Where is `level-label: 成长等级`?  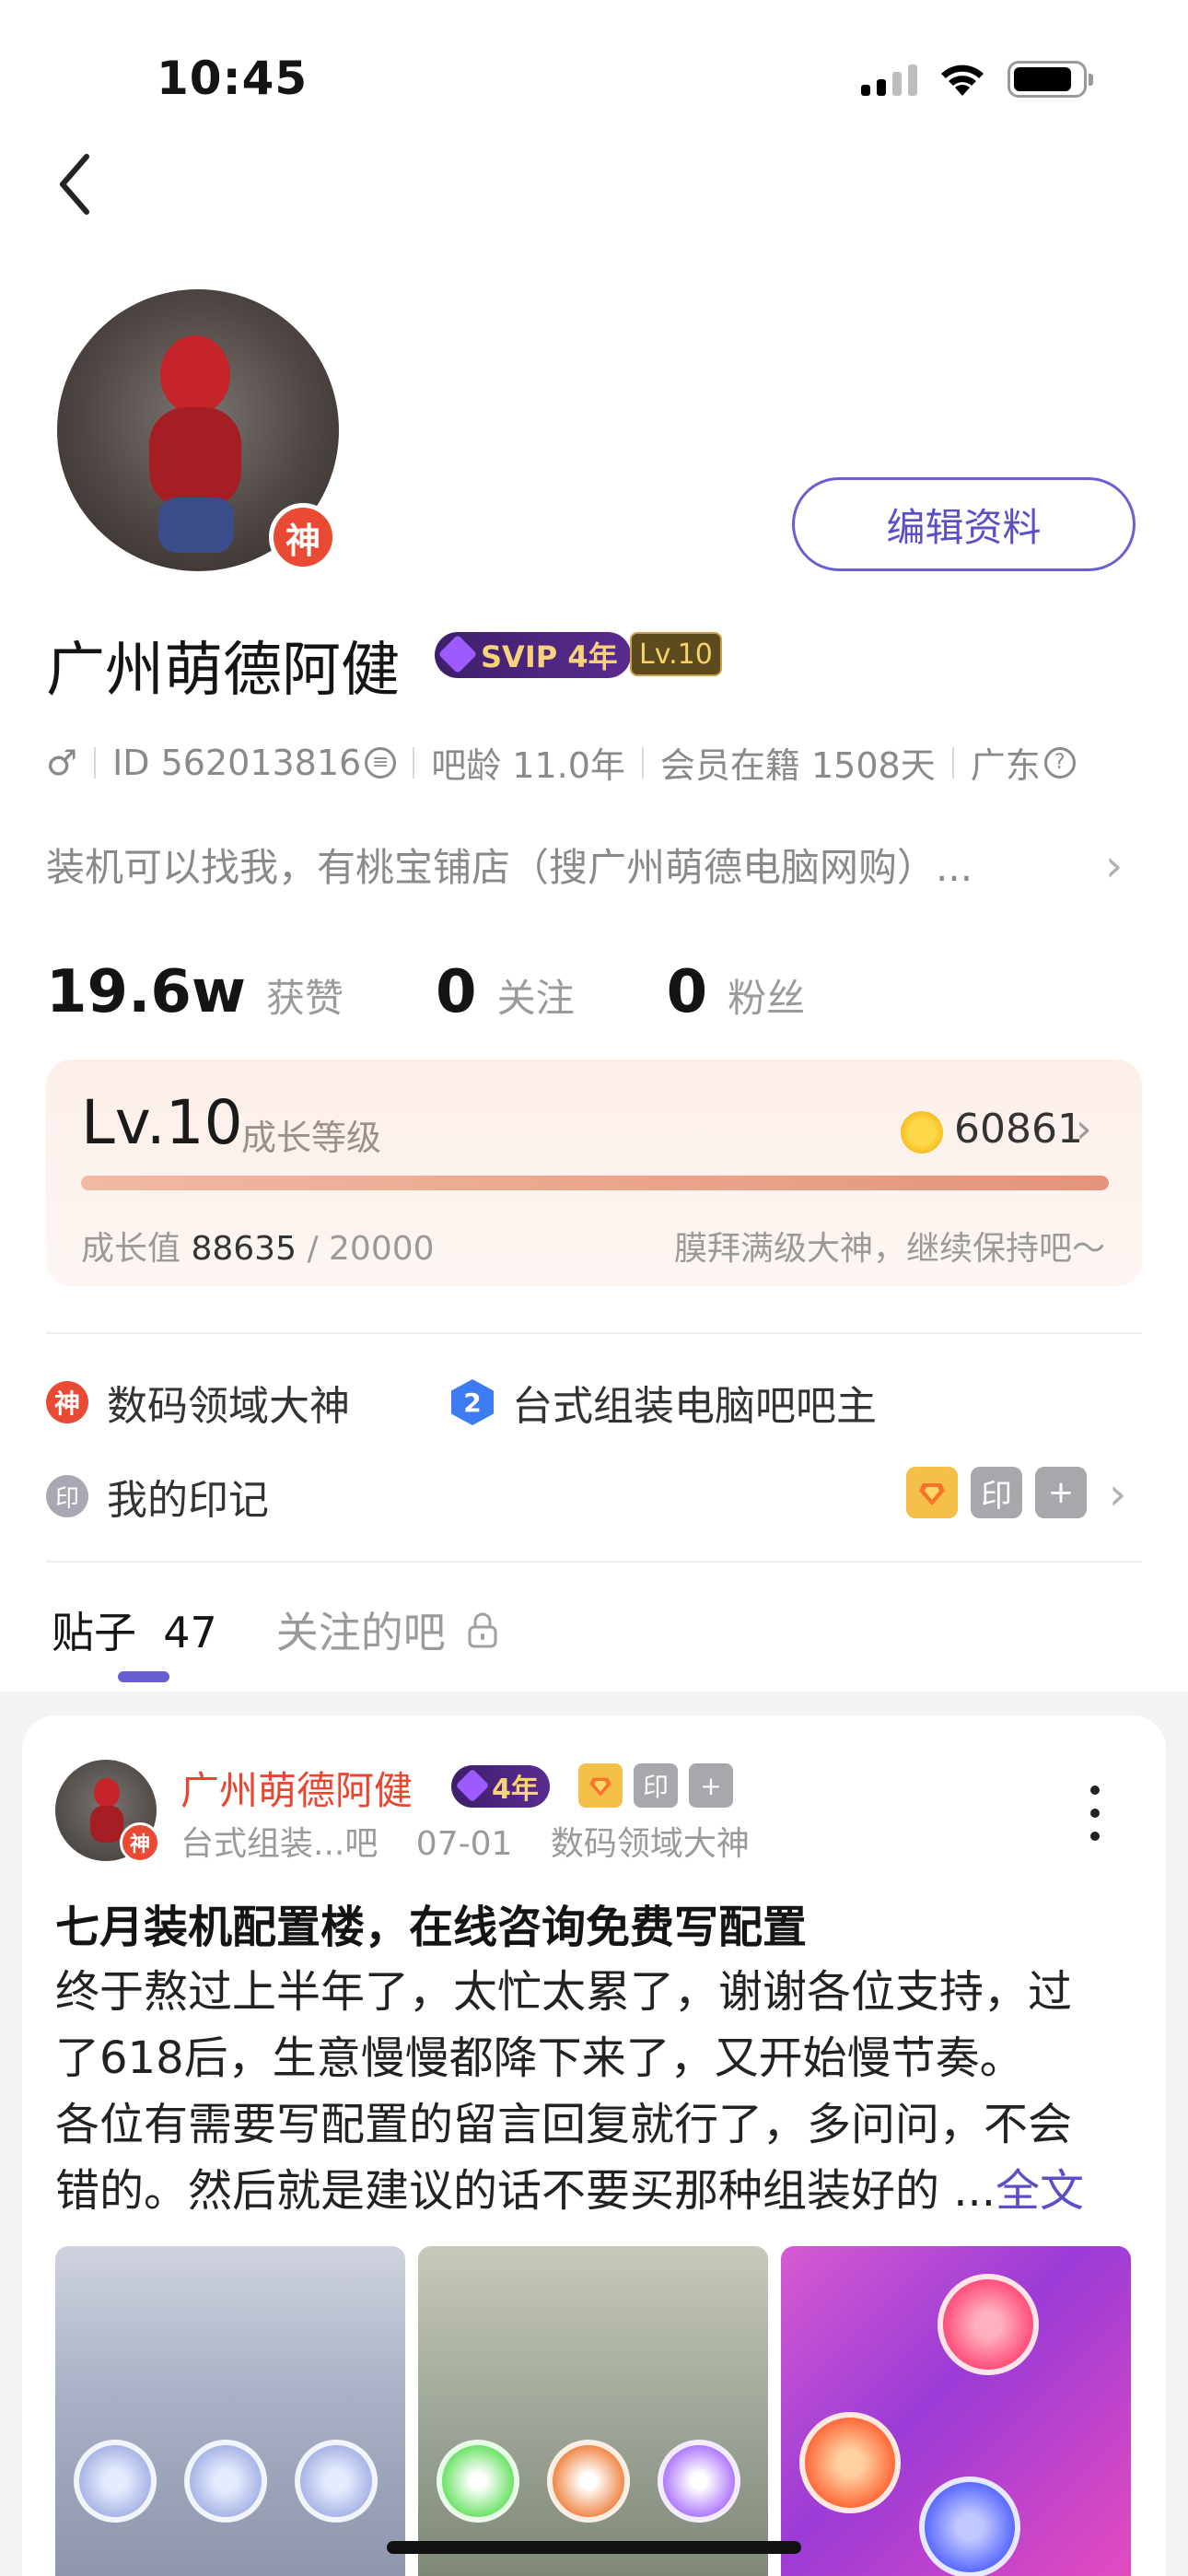
level-label: 成长等级 is located at coordinates (311, 1138).